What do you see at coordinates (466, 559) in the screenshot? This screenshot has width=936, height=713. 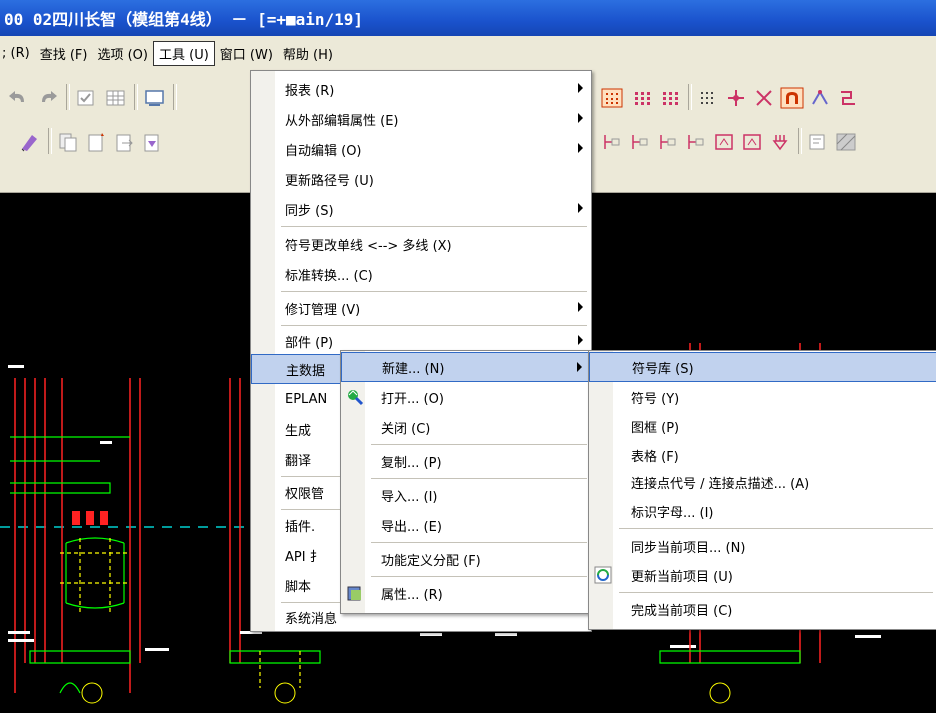 I see `menu-item-function-definition: 功能定义分配 (F)` at bounding box center [466, 559].